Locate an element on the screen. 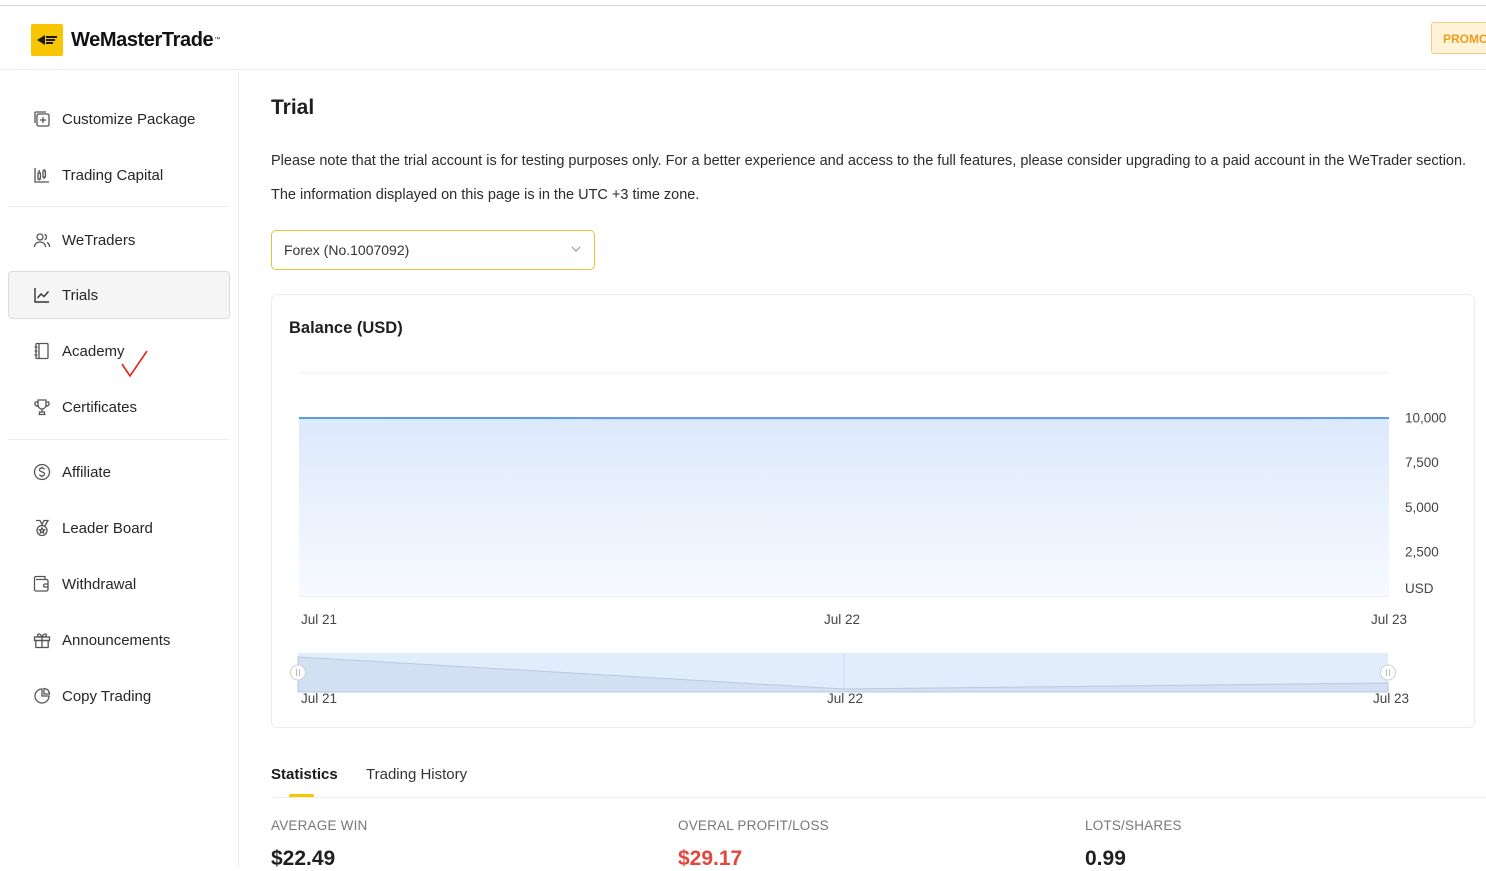  stat-average-win-label: AVERAGE WIN is located at coordinates (319, 825).